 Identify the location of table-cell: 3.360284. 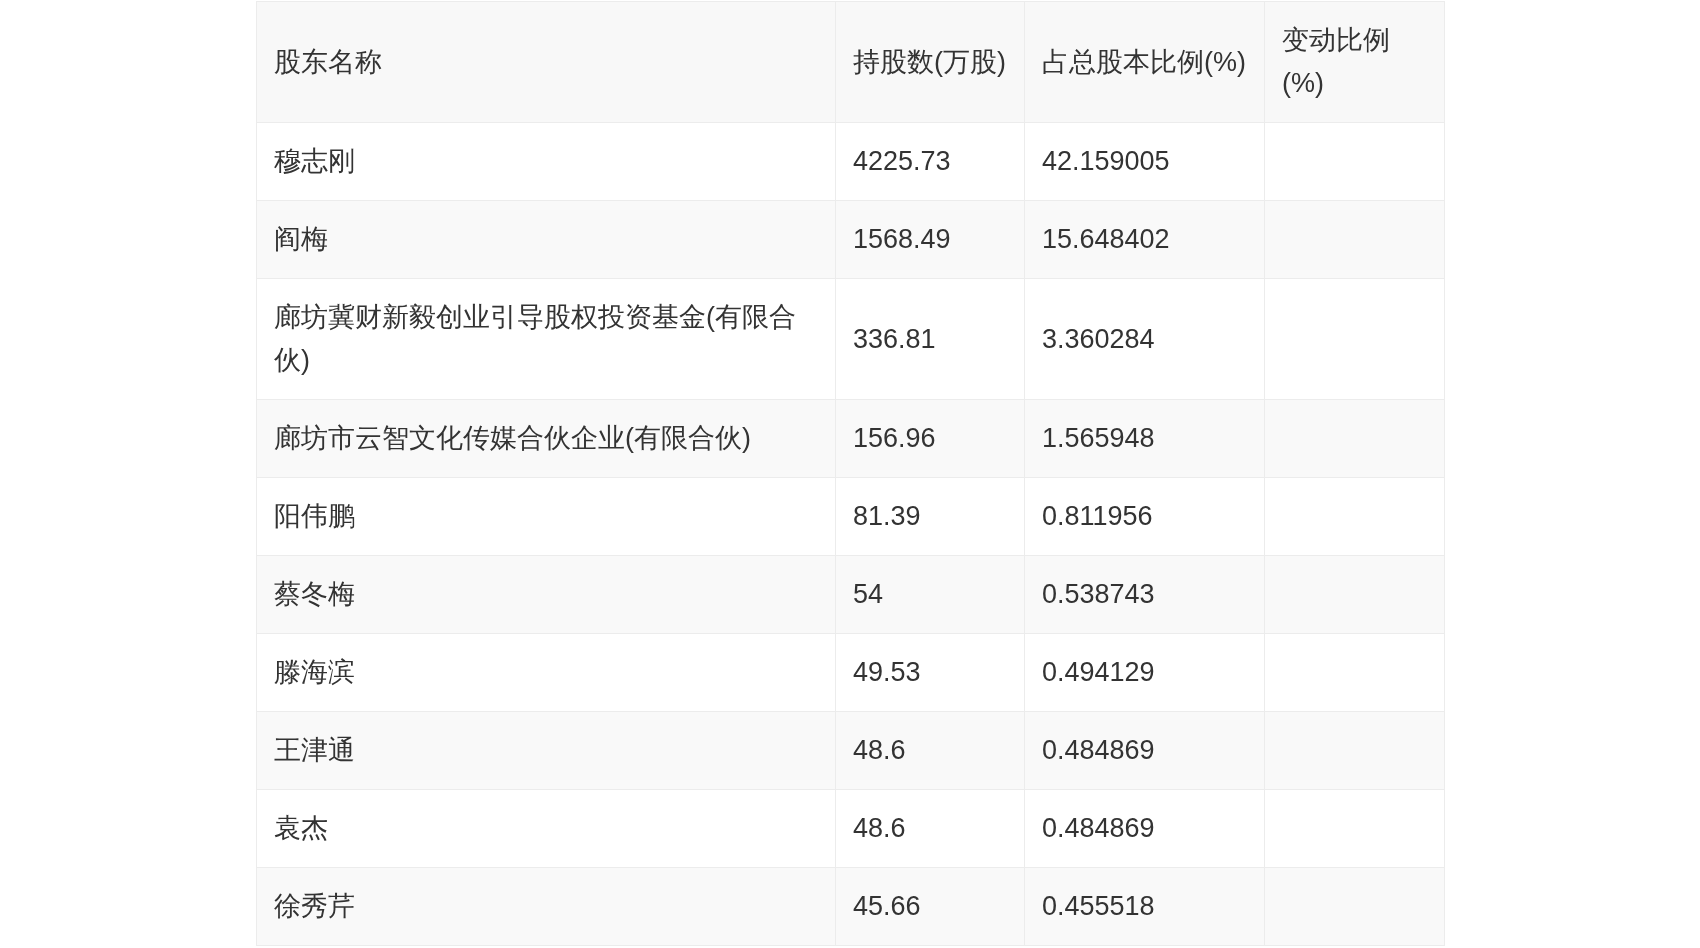
(1144, 339).